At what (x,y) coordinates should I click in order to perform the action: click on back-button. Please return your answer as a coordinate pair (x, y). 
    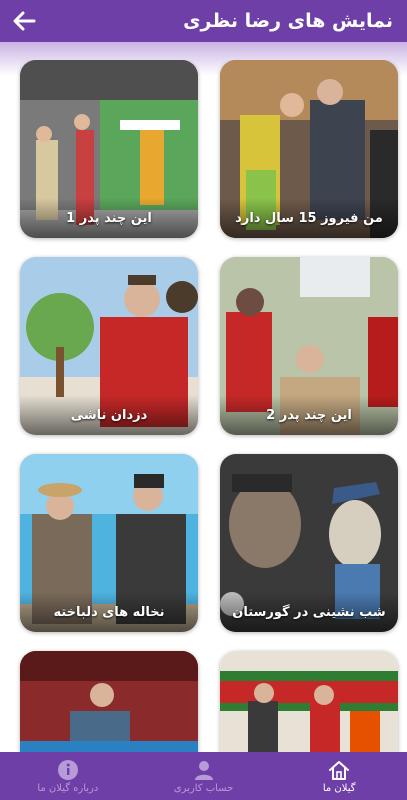
    Looking at the image, I should click on (24, 21).